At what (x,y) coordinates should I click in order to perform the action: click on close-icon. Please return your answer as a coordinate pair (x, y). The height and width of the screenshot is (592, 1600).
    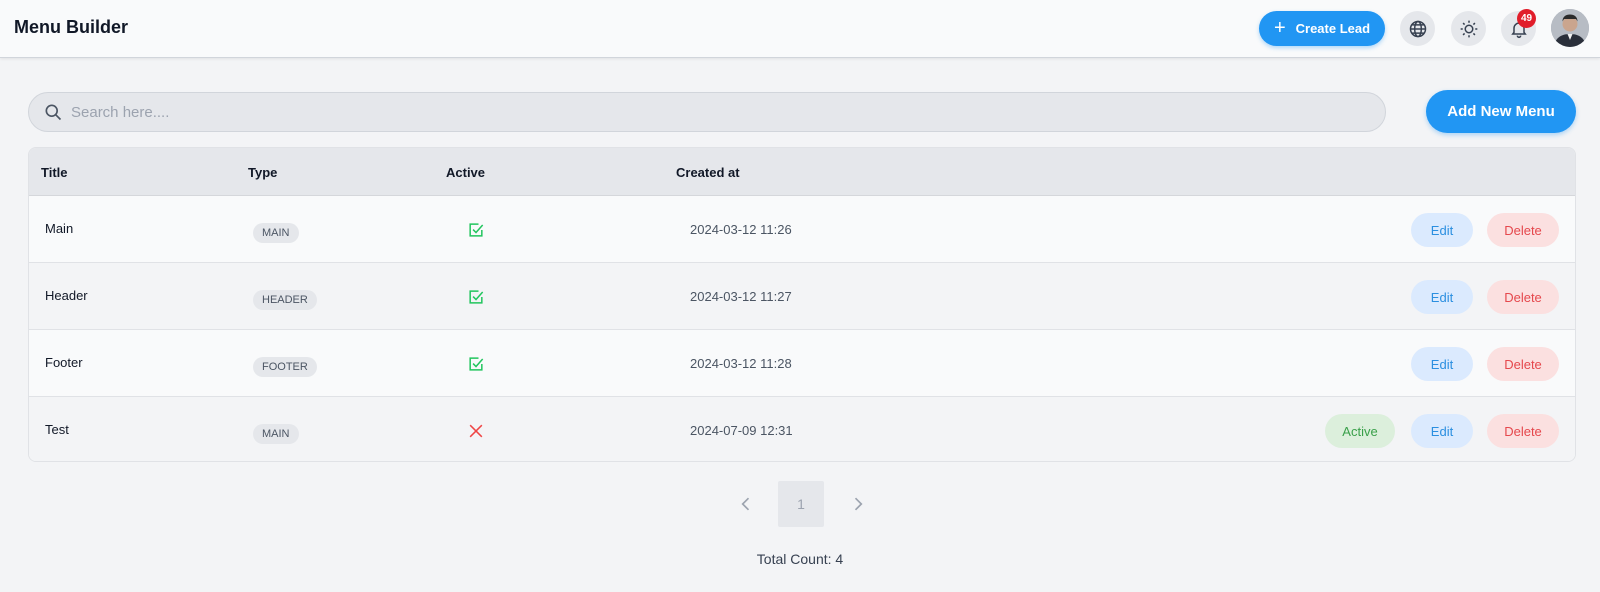
    Looking at the image, I should click on (476, 431).